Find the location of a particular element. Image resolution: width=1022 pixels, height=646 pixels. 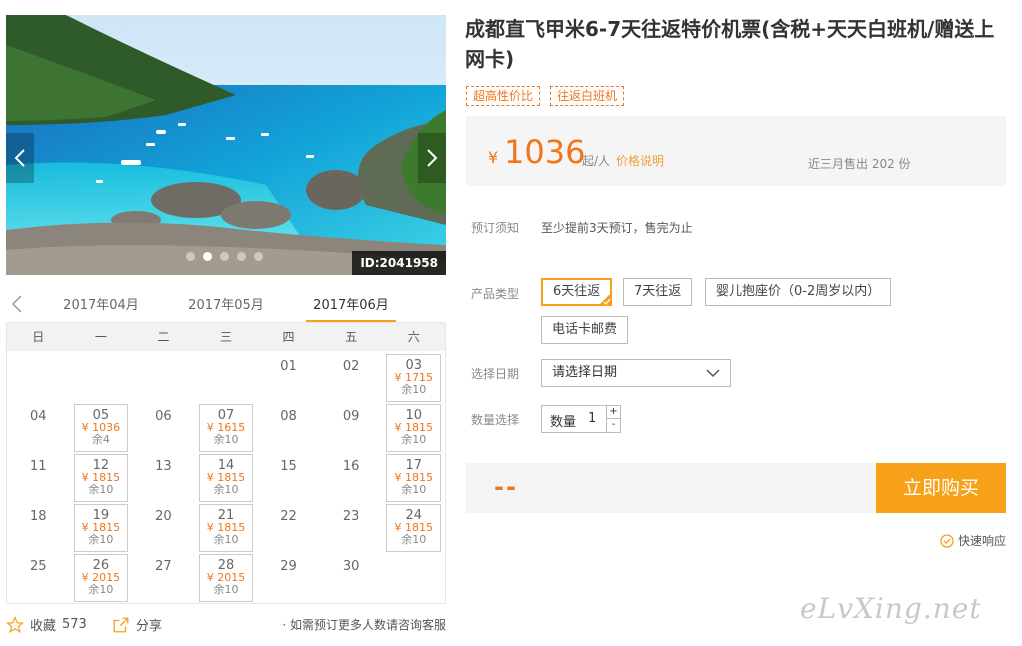

type-option-infant: 婴儿抱座价（0-2周岁以内） is located at coordinates (798, 292).